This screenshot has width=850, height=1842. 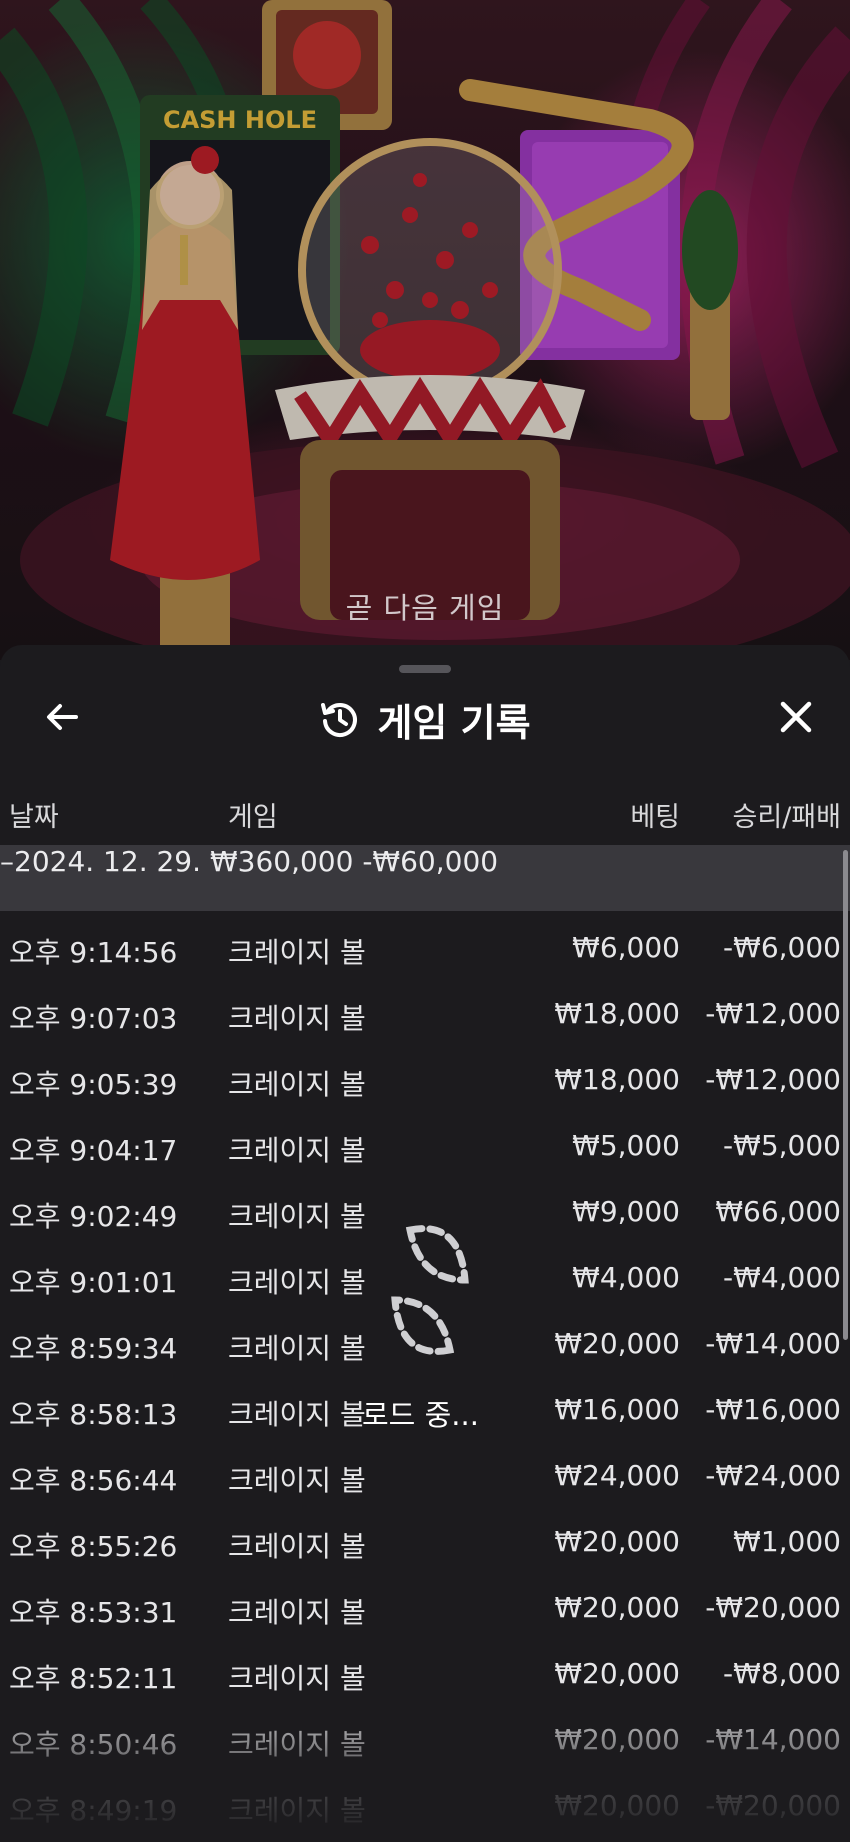 I want to click on next-game-caption: 곧 다음 게임, so click(x=425, y=608).